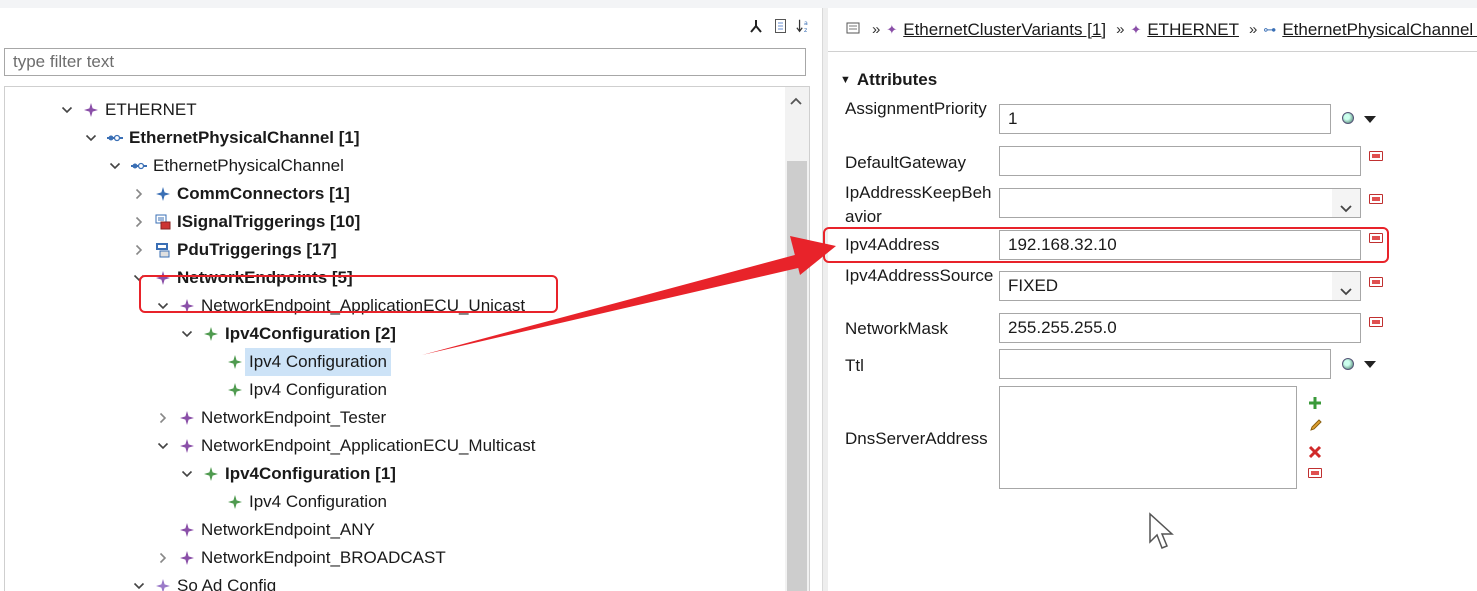 This screenshot has width=1477, height=591. Describe the element at coordinates (796, 101) in the screenshot. I see `scroll-up-icon` at that location.